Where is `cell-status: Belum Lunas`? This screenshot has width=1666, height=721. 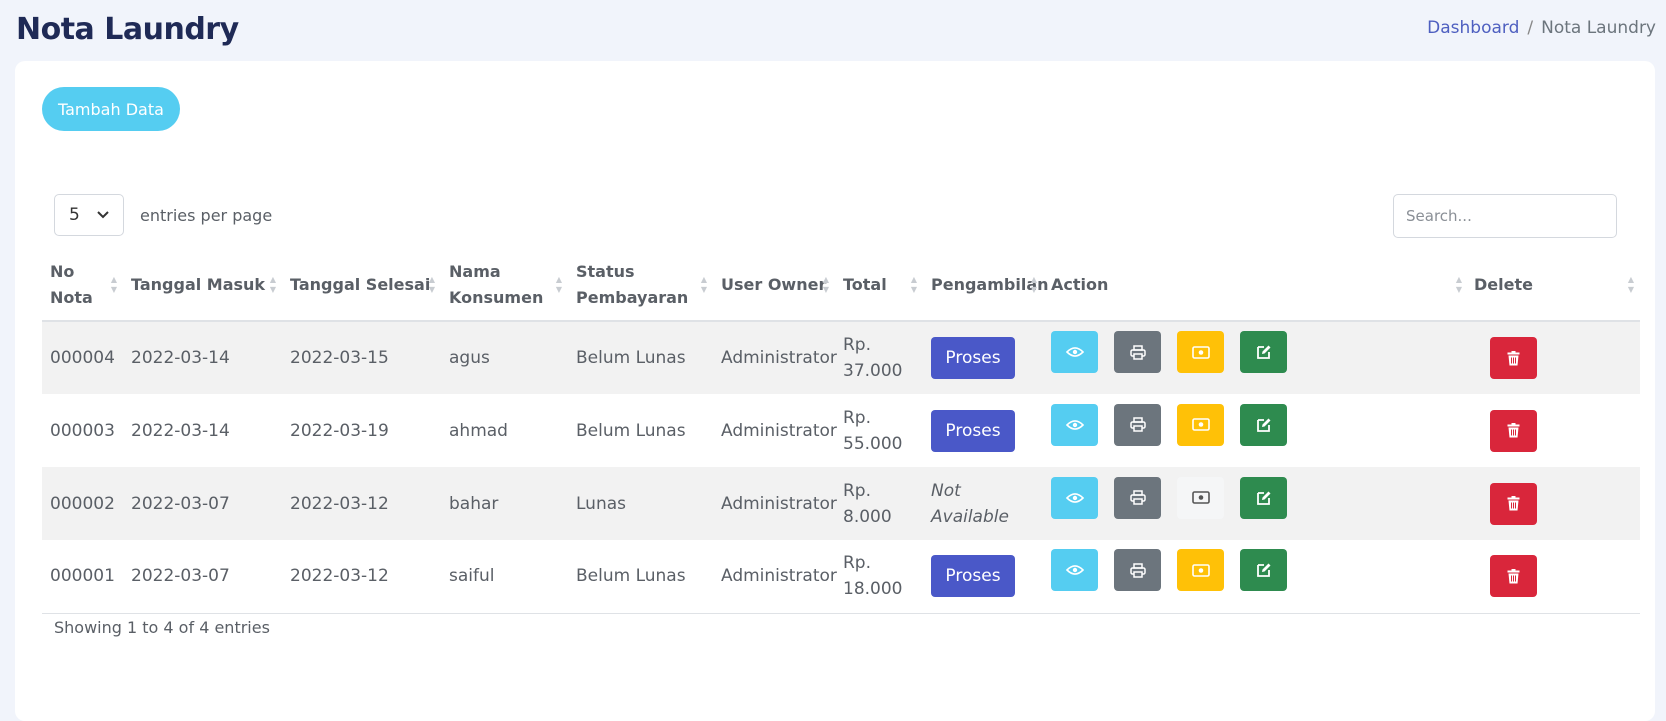
cell-status: Belum Lunas is located at coordinates (631, 358).